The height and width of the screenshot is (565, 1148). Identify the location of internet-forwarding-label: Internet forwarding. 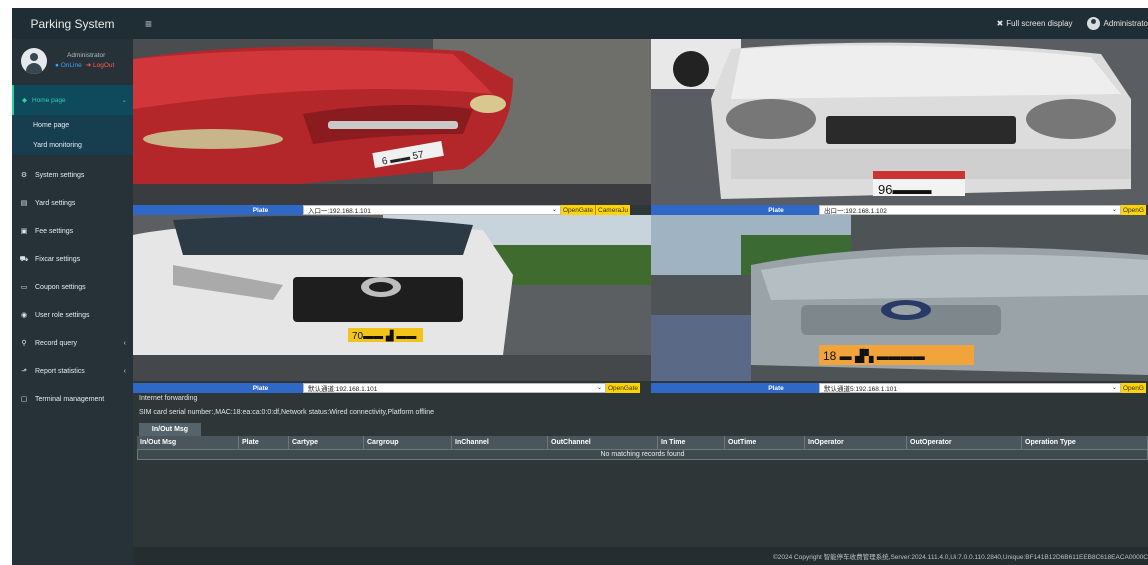
(168, 398).